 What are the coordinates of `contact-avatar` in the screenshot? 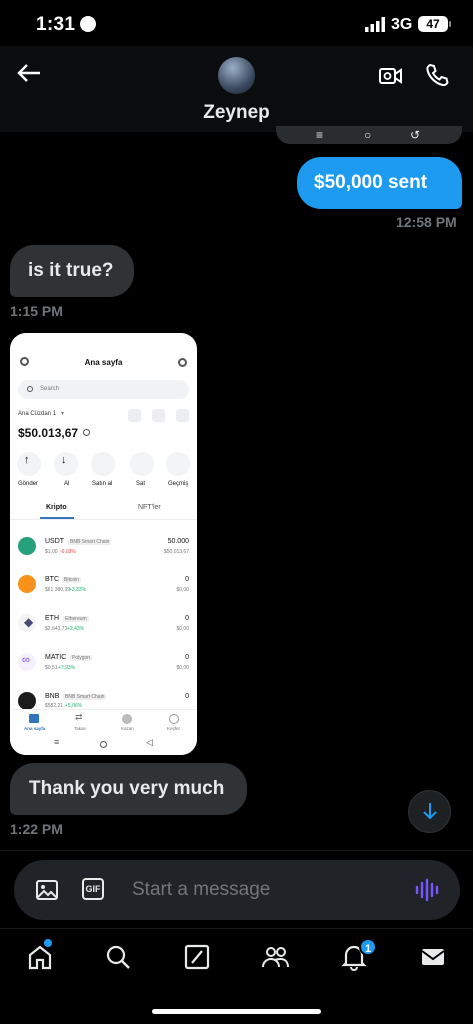 It's located at (236, 75).